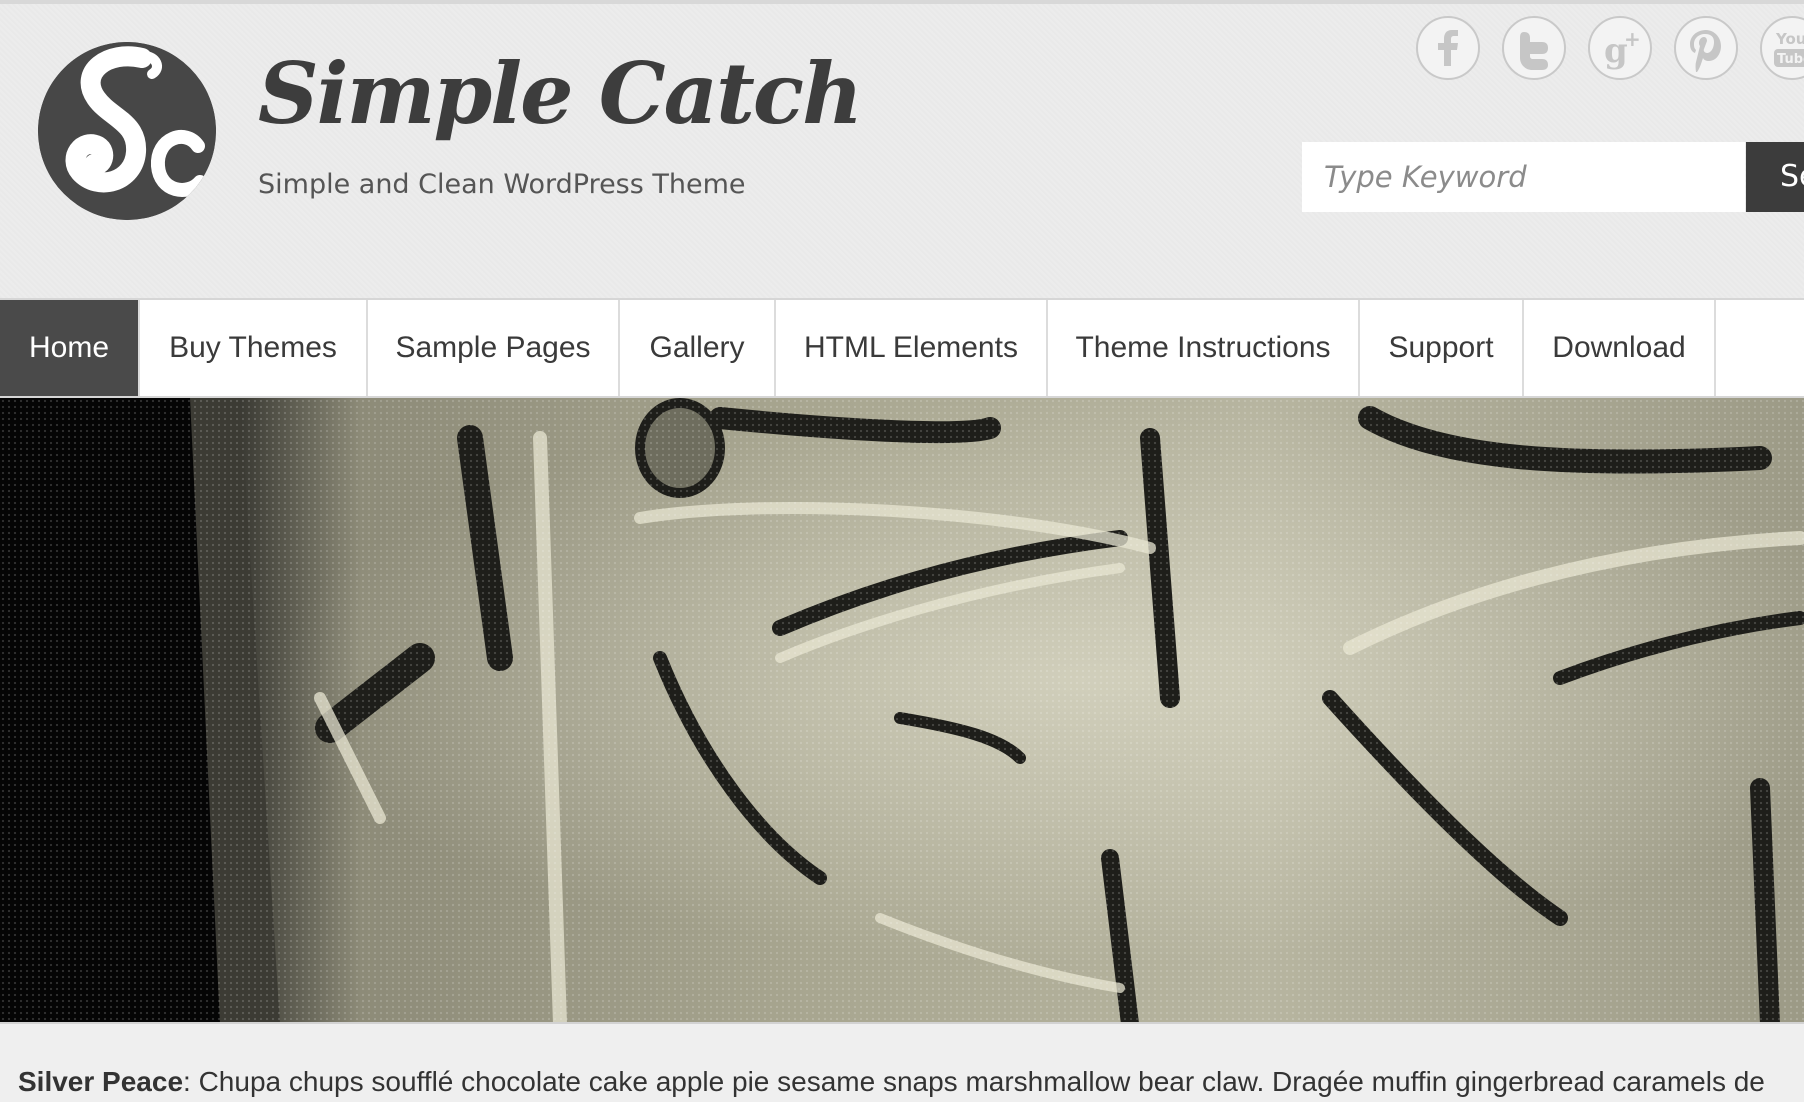 The width and height of the screenshot is (1804, 1102). What do you see at coordinates (70, 348) in the screenshot?
I see `nav-item-home: Home` at bounding box center [70, 348].